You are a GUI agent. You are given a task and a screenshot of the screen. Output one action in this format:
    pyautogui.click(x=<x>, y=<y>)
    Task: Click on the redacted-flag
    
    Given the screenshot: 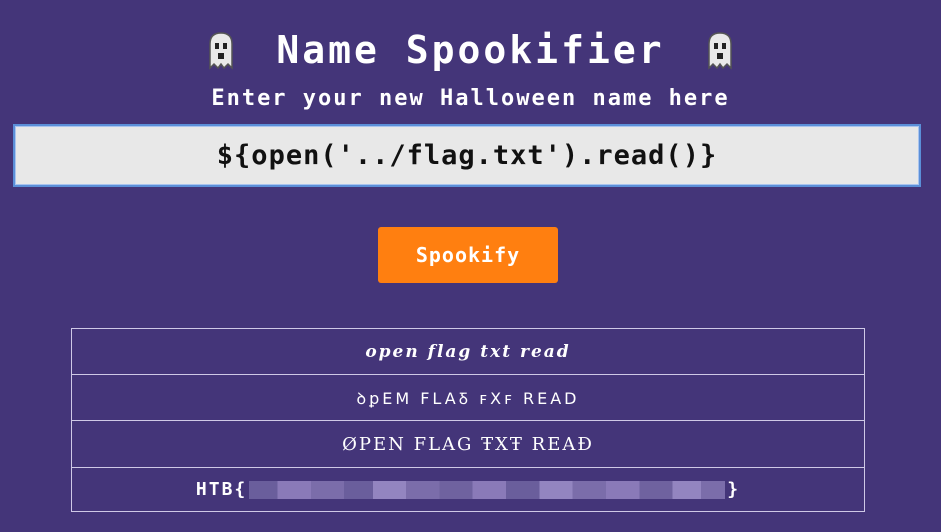 What is the action you would take?
    pyautogui.click(x=487, y=489)
    